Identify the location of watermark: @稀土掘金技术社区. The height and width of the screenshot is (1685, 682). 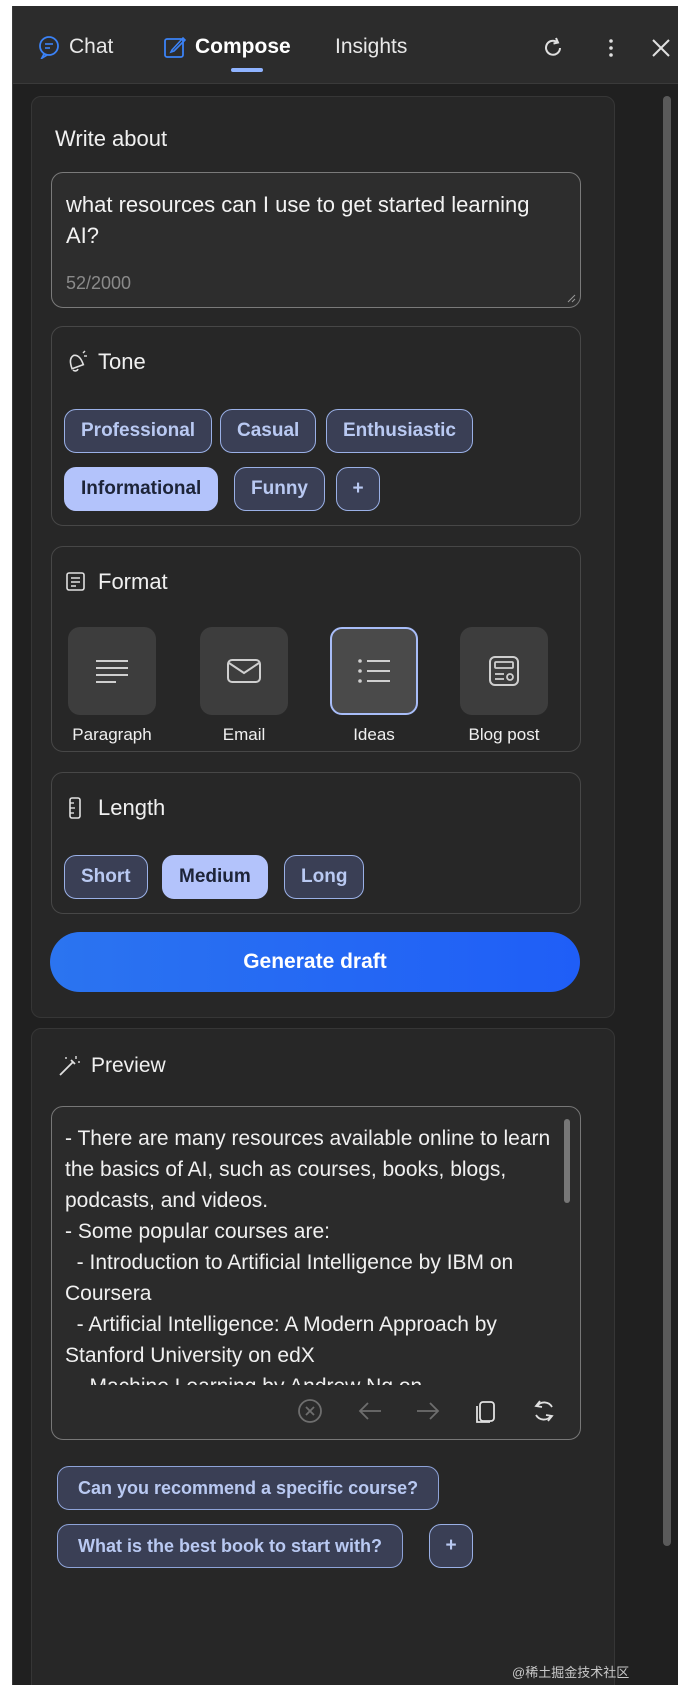
(571, 1672).